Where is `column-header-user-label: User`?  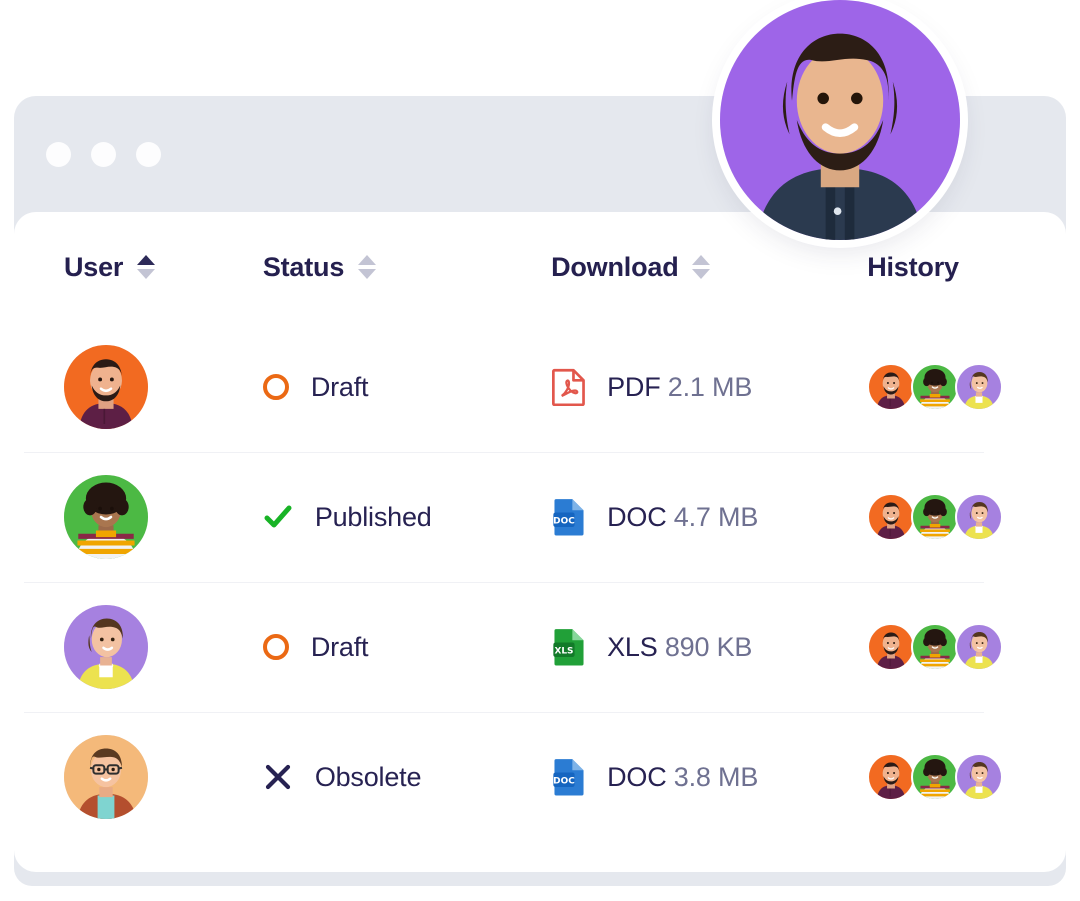 column-header-user-label: User is located at coordinates (94, 266).